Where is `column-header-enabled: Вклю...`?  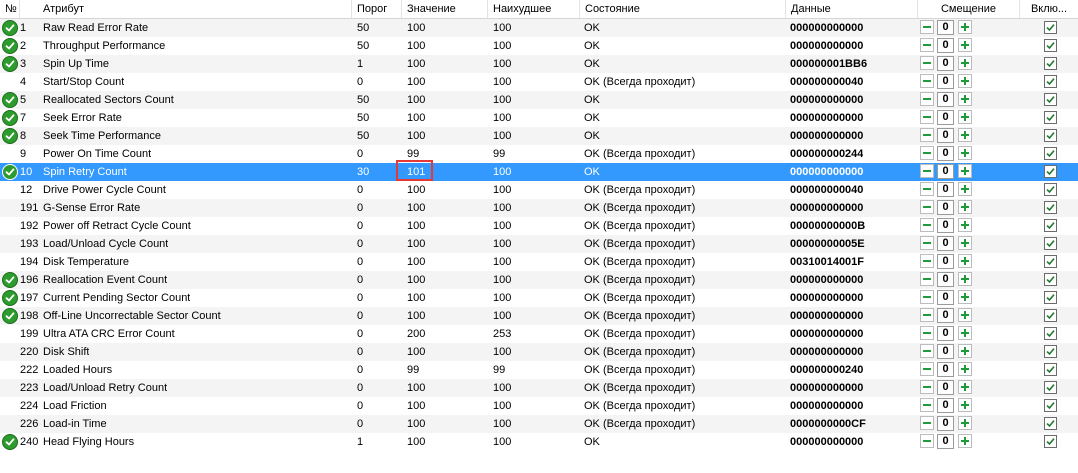
column-header-enabled: Вклю... is located at coordinates (1049, 9).